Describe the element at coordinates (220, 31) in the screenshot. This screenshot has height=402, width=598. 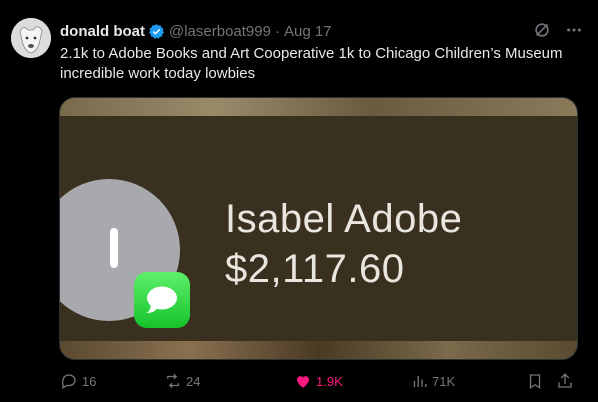
I see `author-handle: @laserboat999` at that location.